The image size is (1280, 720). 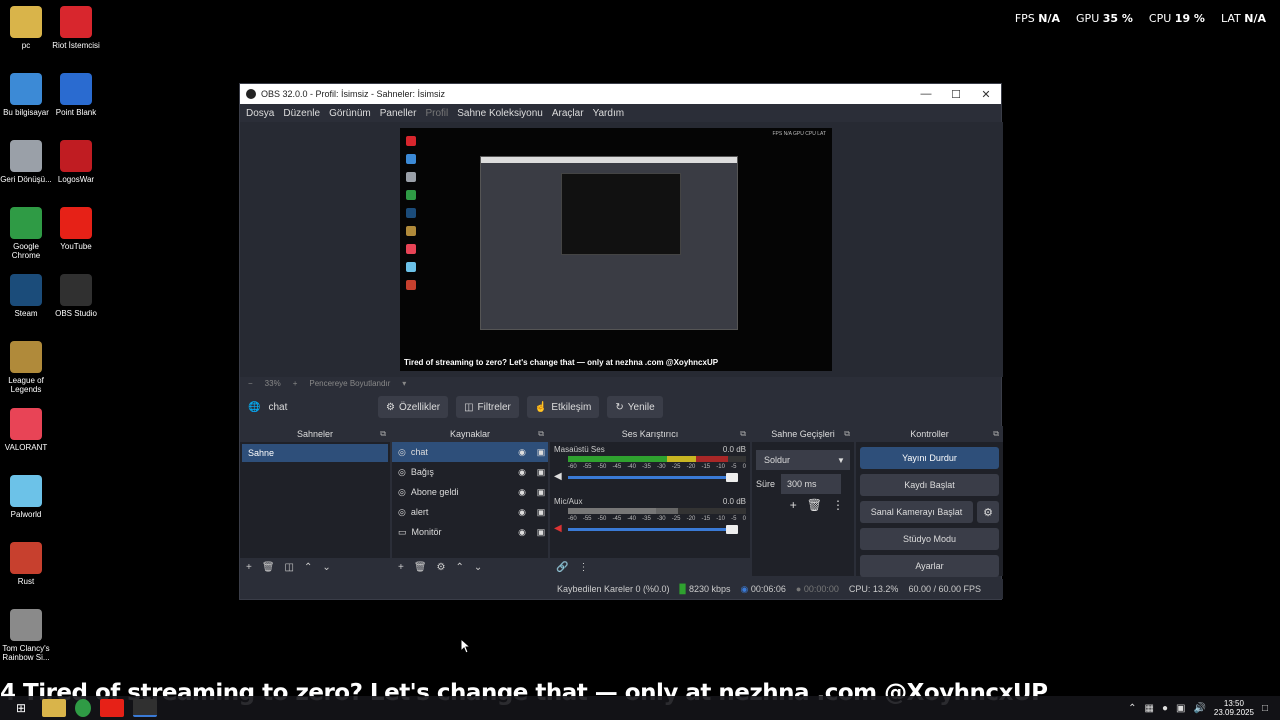 What do you see at coordinates (635, 407) in the screenshot?
I see `refresh-button: ↻ Yenile` at bounding box center [635, 407].